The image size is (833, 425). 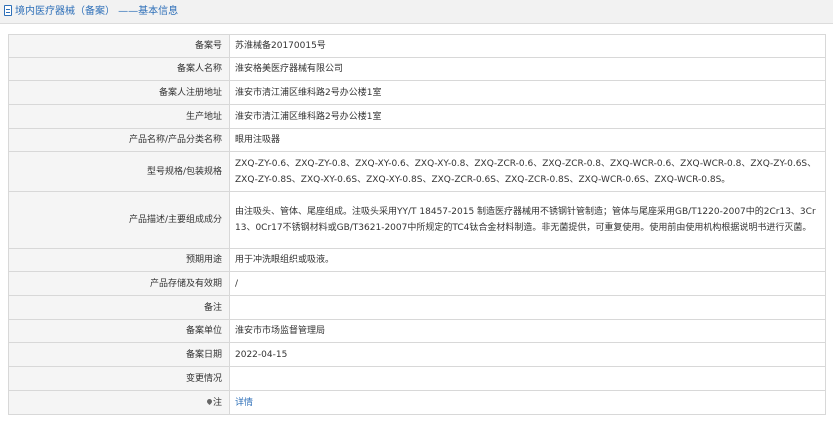 What do you see at coordinates (97, 11) in the screenshot?
I see `page-title: 境内医疗器械（备案） ——基本信息` at bounding box center [97, 11].